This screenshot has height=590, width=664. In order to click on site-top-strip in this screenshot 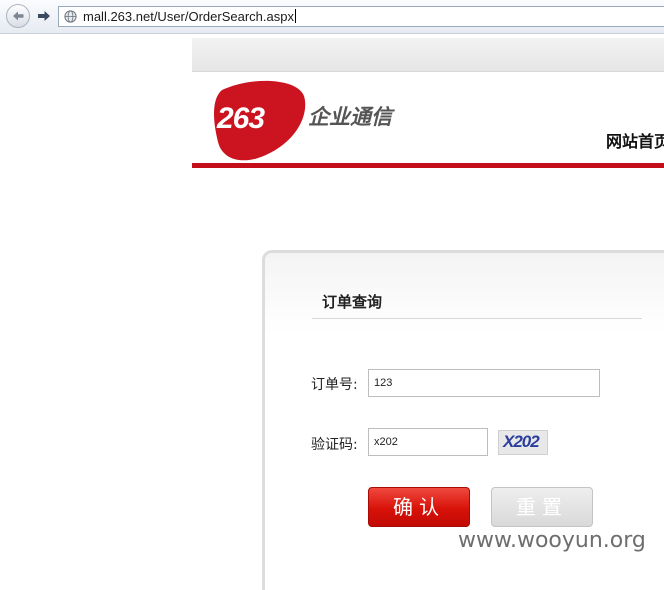, I will do `click(428, 54)`.